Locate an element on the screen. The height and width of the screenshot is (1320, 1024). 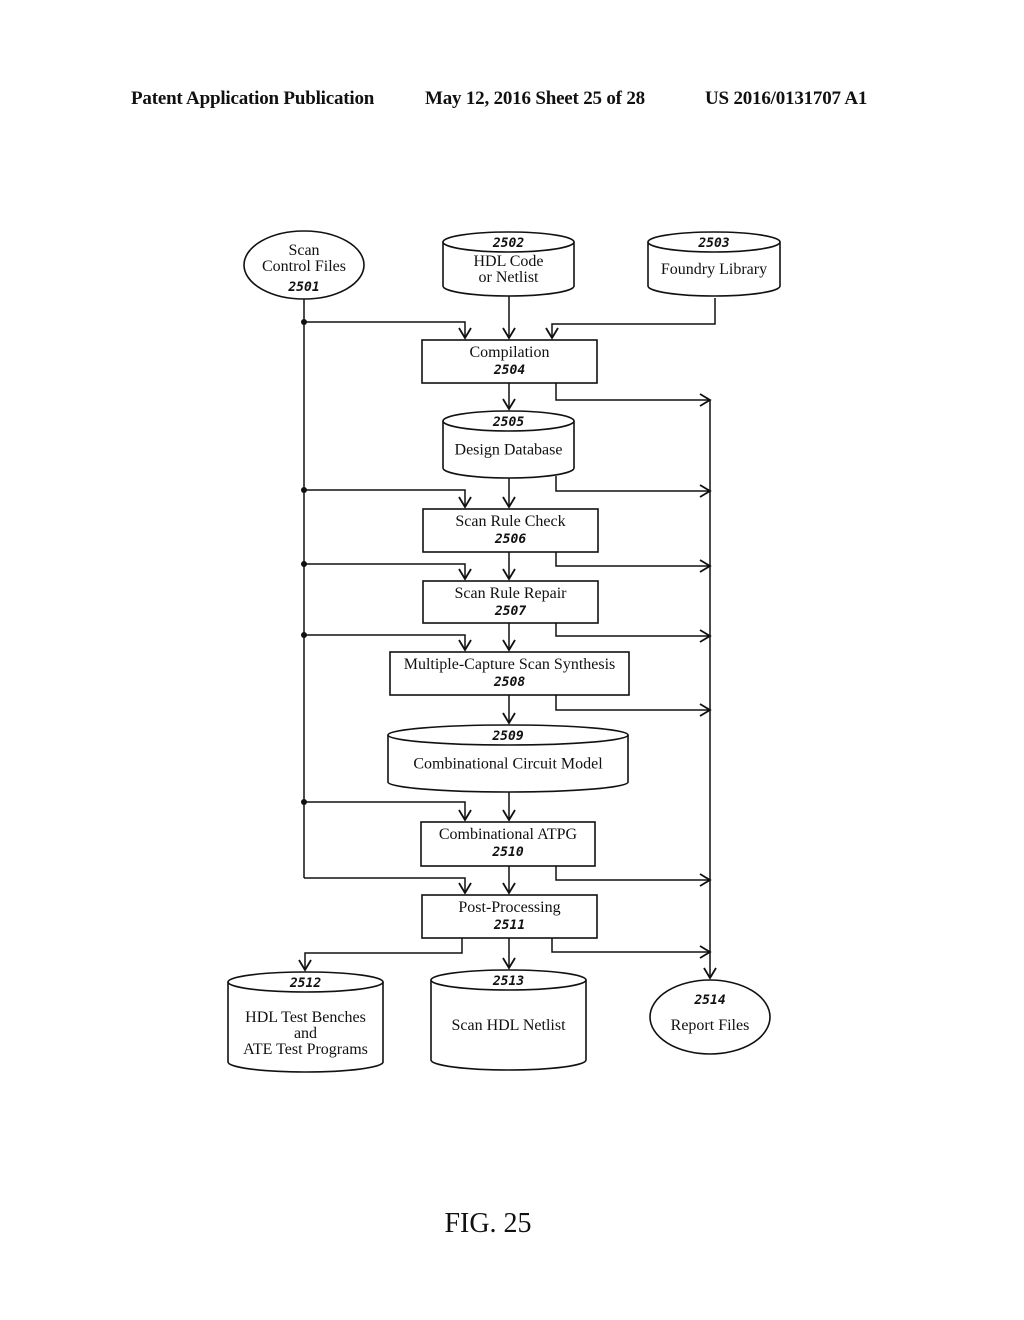
reference-number: 2513 is located at coordinates (508, 981).